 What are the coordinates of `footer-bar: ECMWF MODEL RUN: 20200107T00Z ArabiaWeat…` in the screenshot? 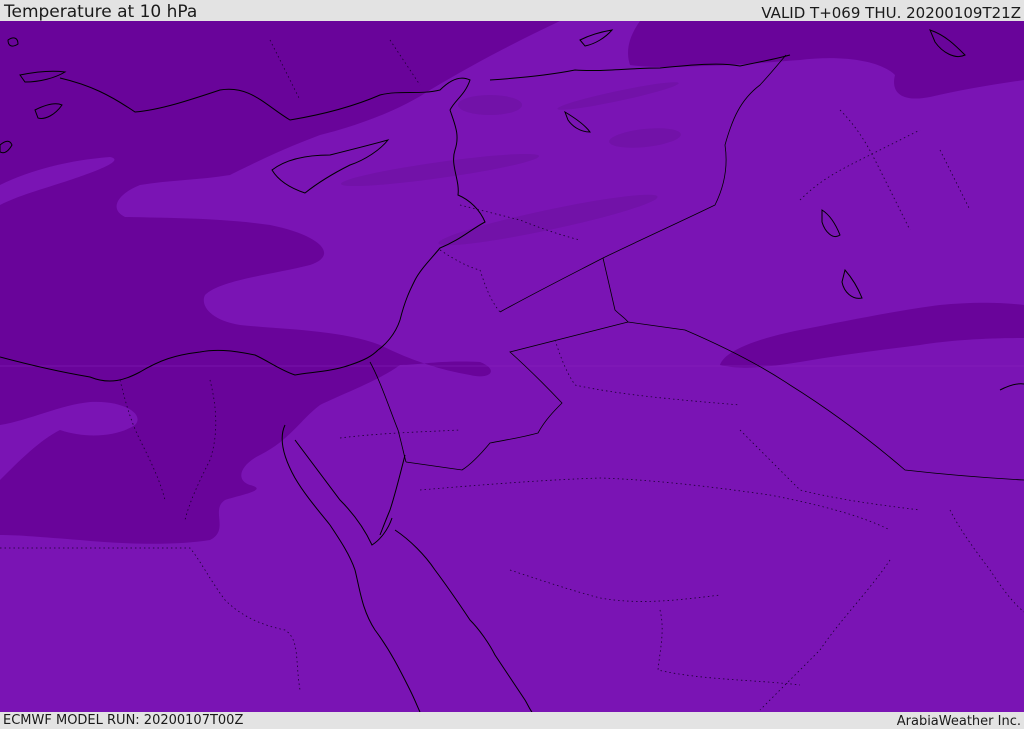 It's located at (512, 720).